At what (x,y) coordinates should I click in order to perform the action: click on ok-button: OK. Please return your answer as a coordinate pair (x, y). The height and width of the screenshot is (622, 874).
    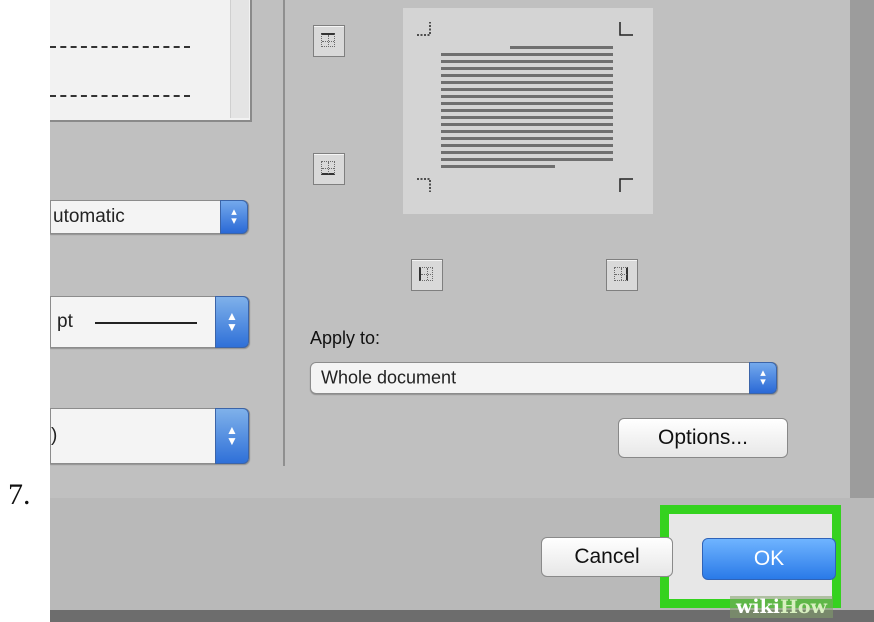
    Looking at the image, I should click on (769, 559).